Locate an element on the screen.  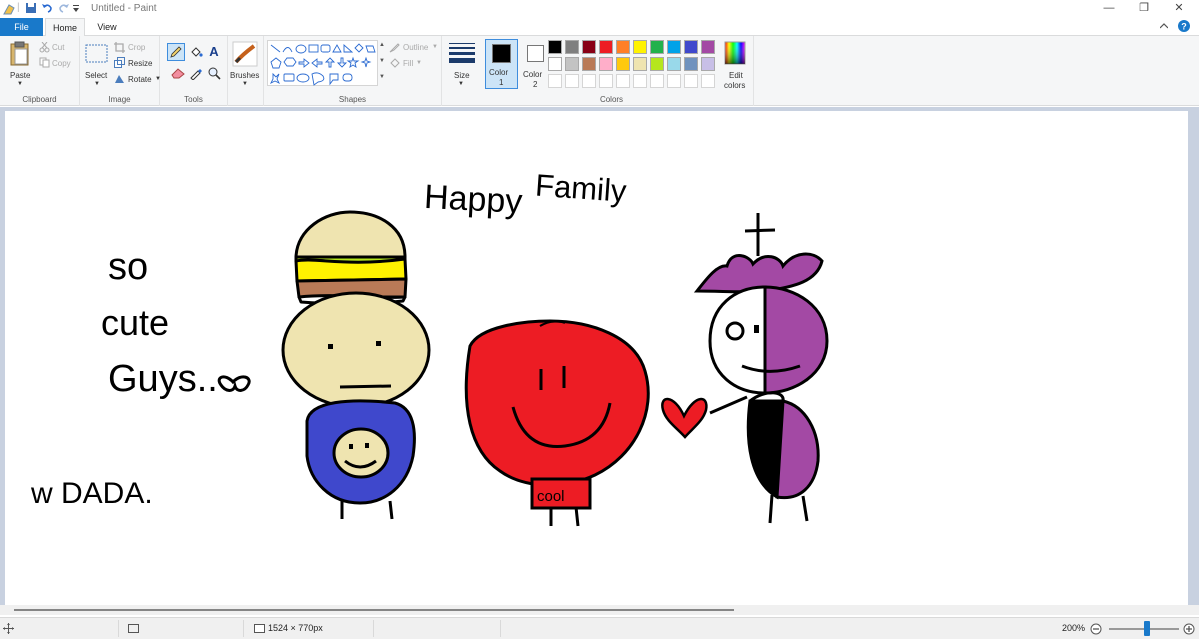
resize-icon is located at coordinates (119, 62).